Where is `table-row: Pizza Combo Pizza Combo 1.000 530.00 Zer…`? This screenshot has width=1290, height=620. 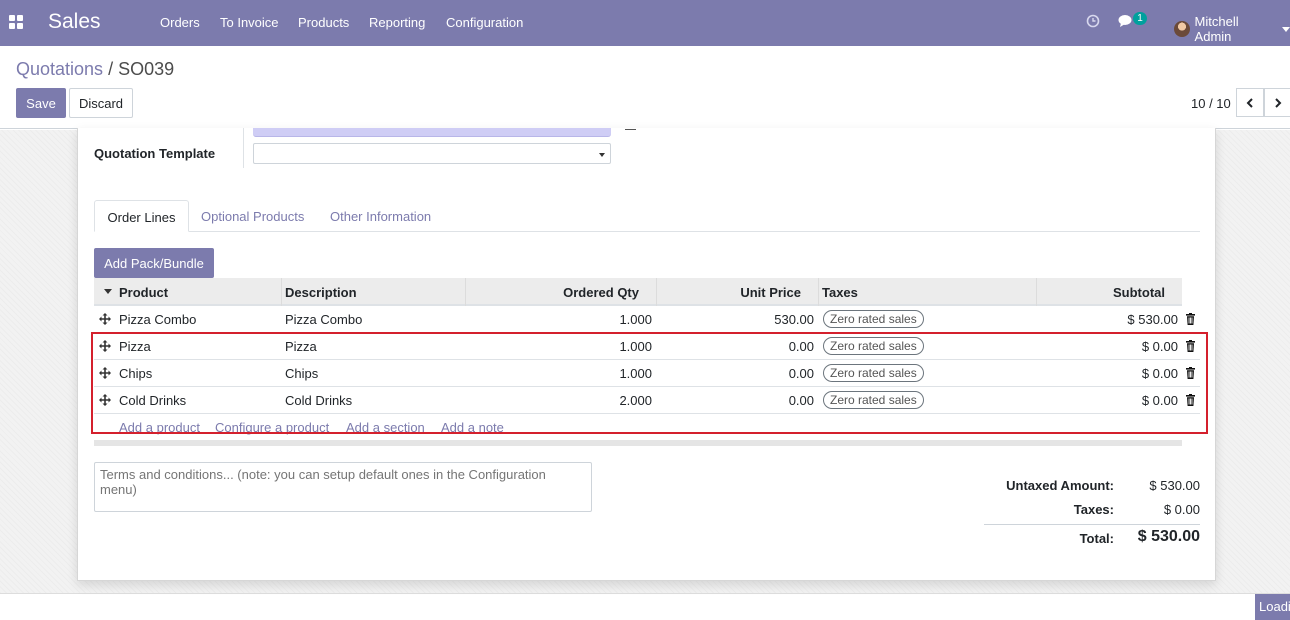 table-row: Pizza Combo Pizza Combo 1.000 530.00 Zer… is located at coordinates (647, 319).